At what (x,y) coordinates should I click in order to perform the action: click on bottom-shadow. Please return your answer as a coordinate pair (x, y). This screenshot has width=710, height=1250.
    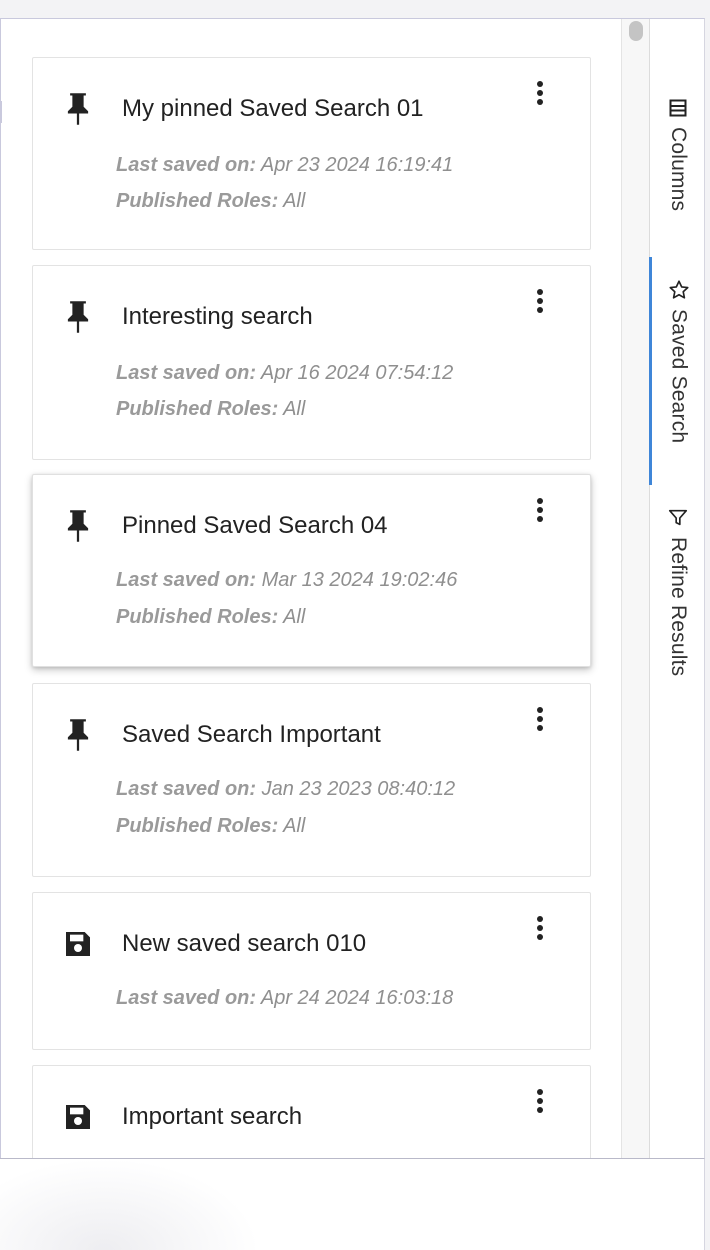
    Looking at the image, I should click on (130, 1204).